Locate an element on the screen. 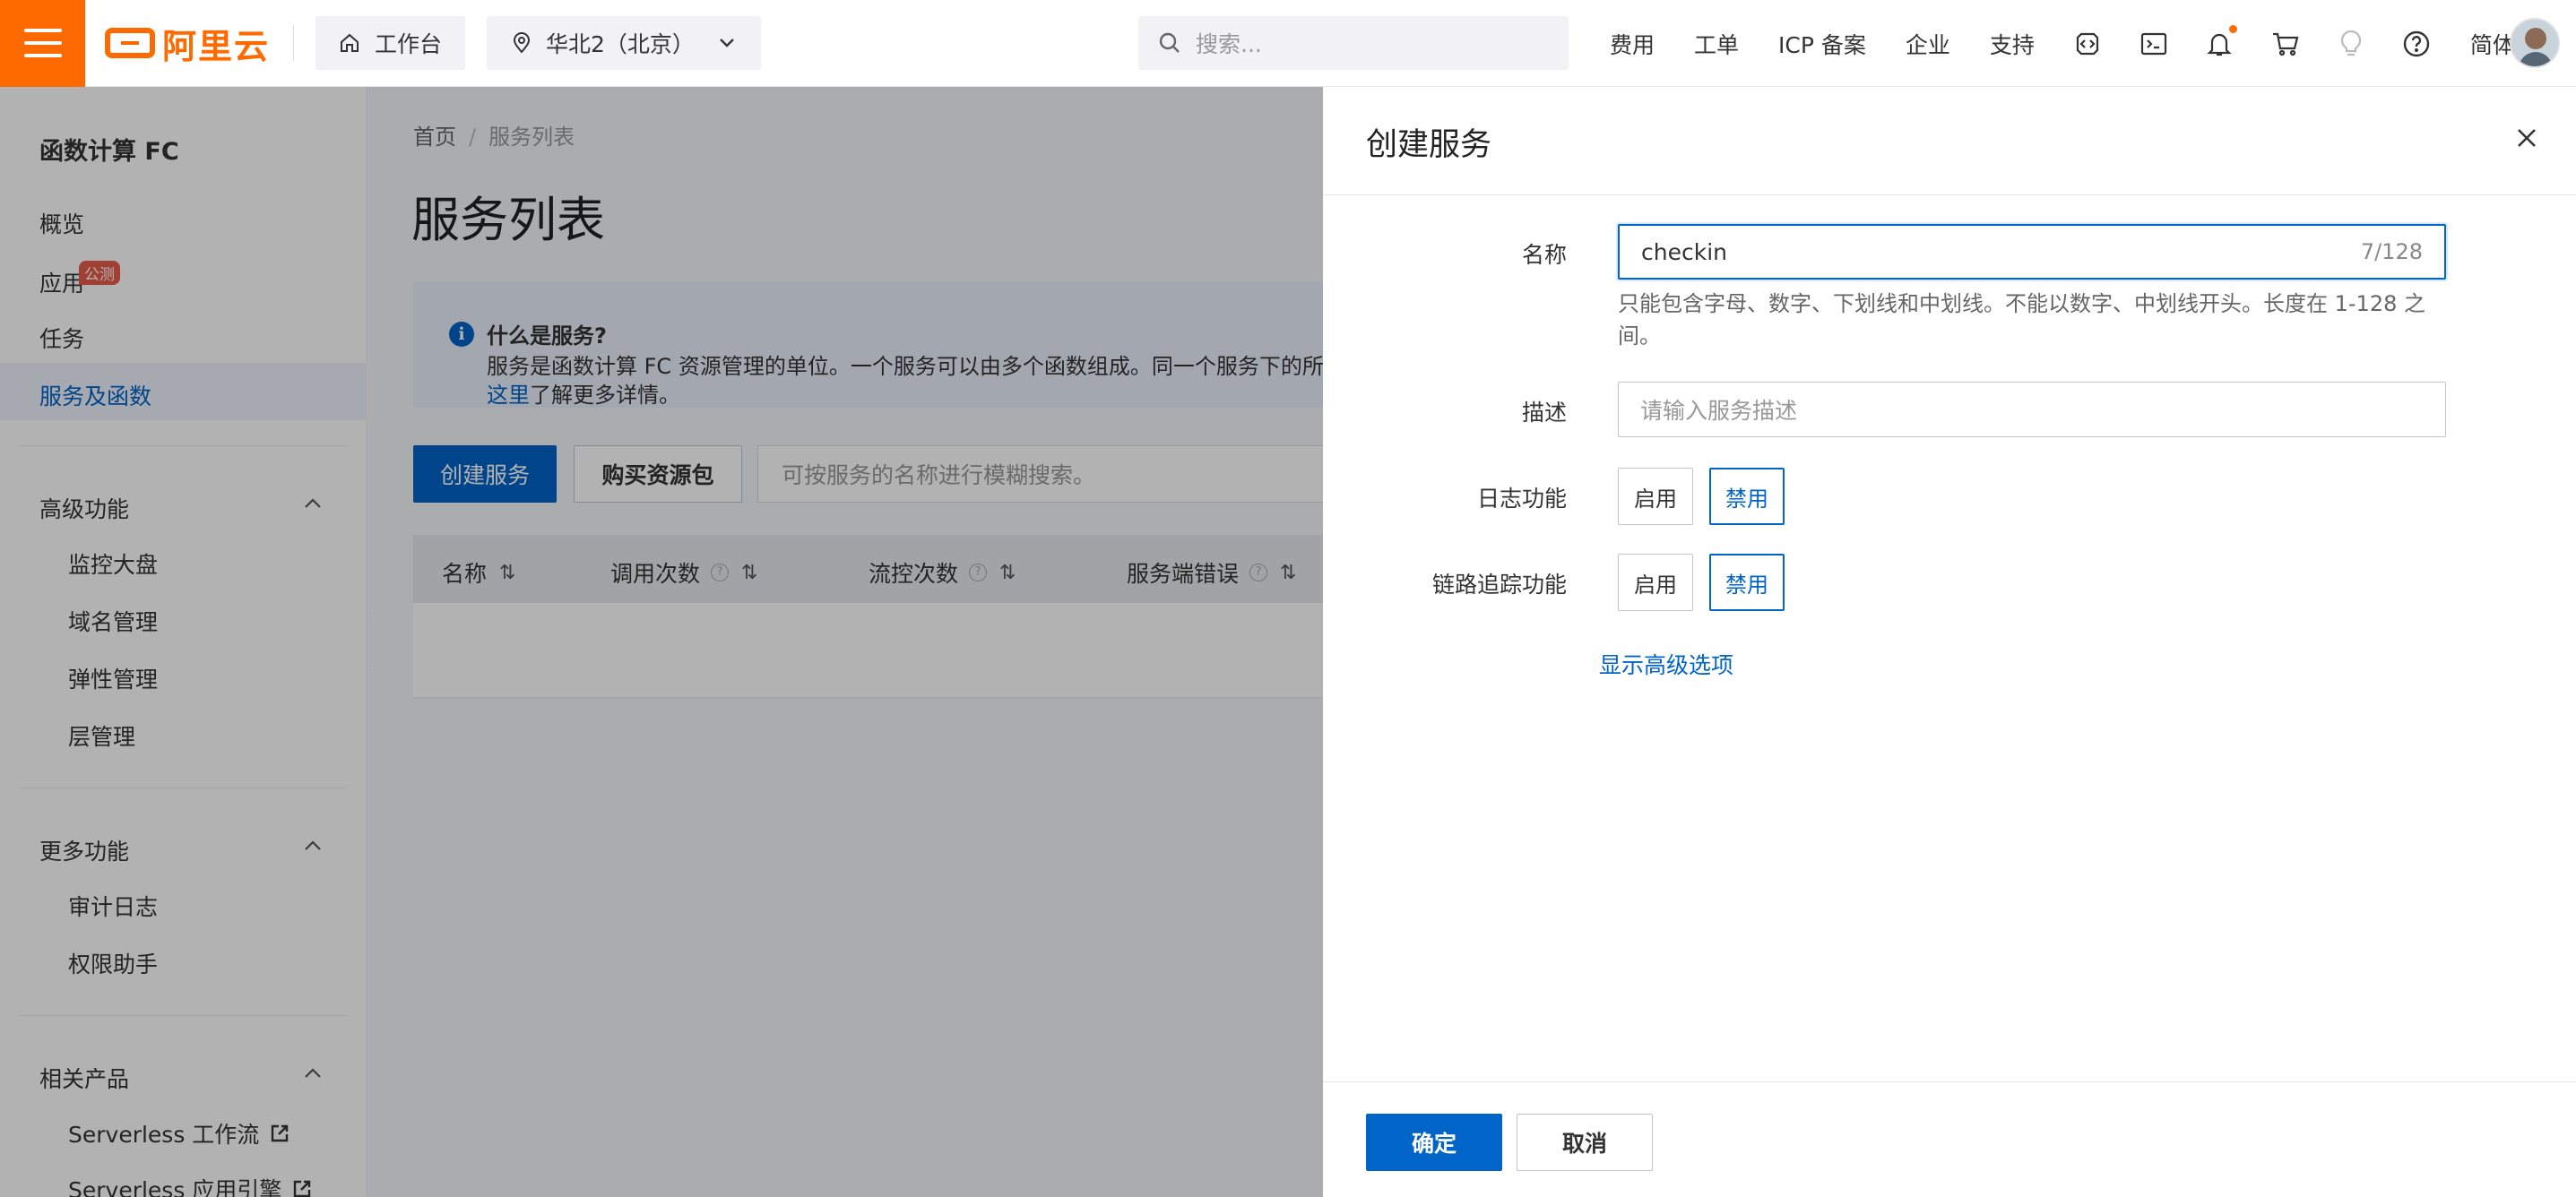  workbench-button: 工作台 is located at coordinates (391, 43).